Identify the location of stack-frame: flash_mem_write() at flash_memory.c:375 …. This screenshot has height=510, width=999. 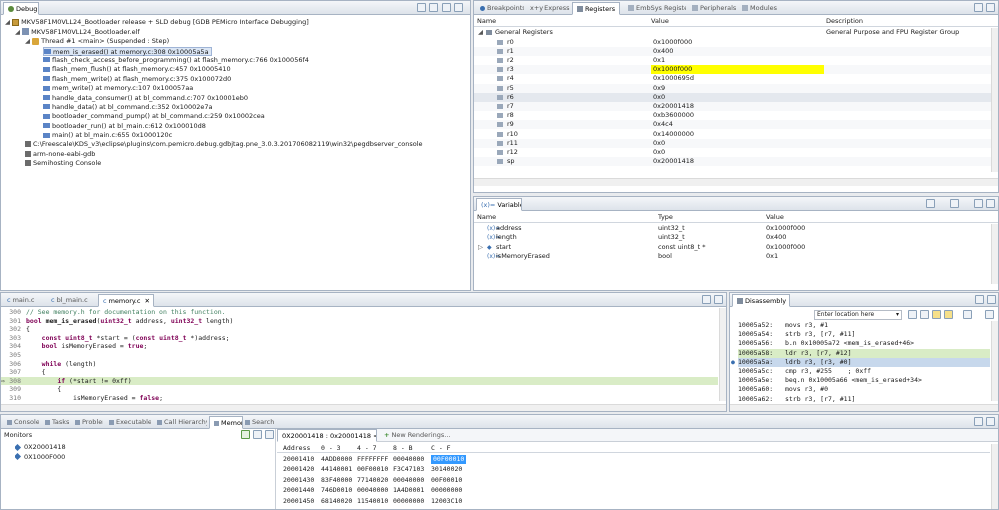
(137, 79).